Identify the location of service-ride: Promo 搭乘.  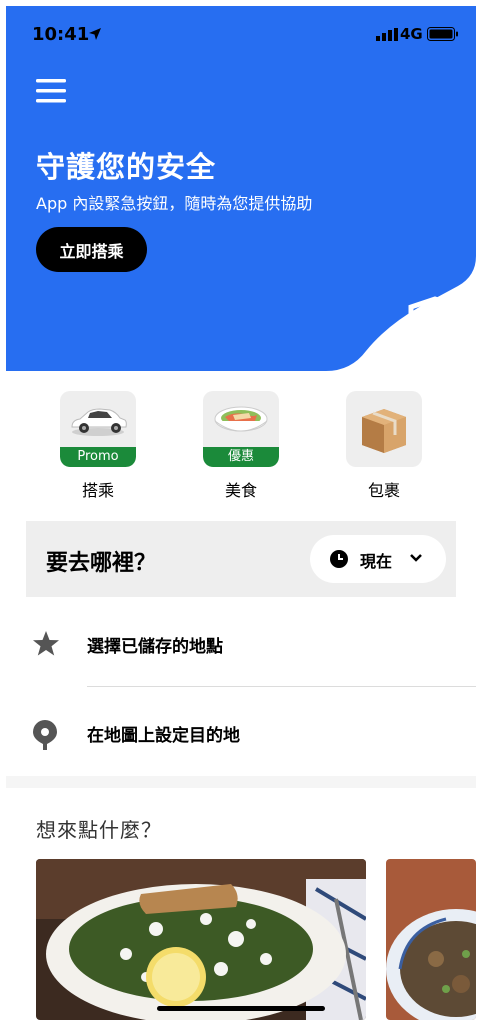
(98, 446).